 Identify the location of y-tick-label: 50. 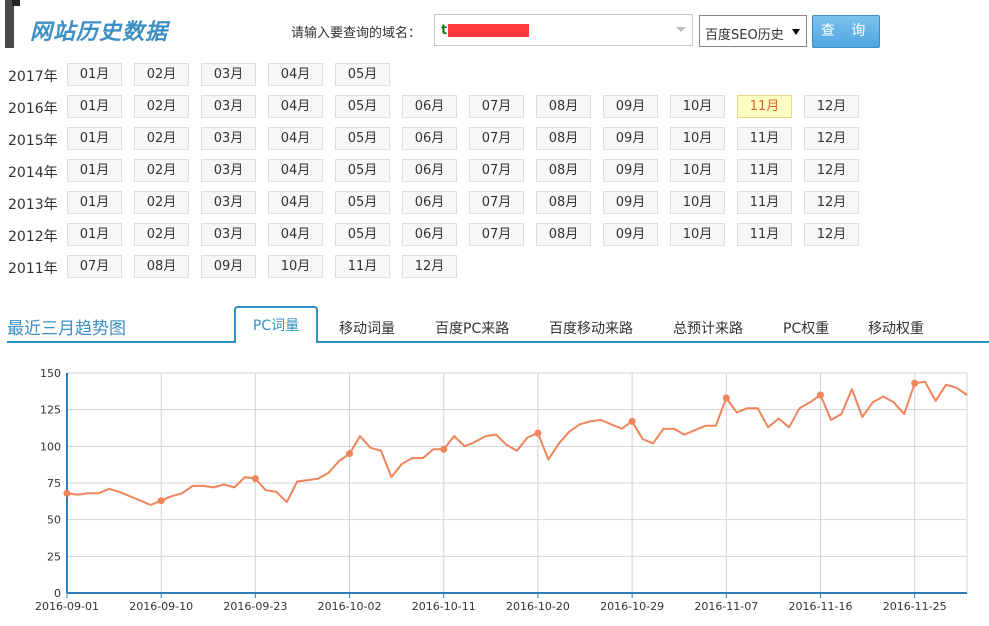
(54, 520).